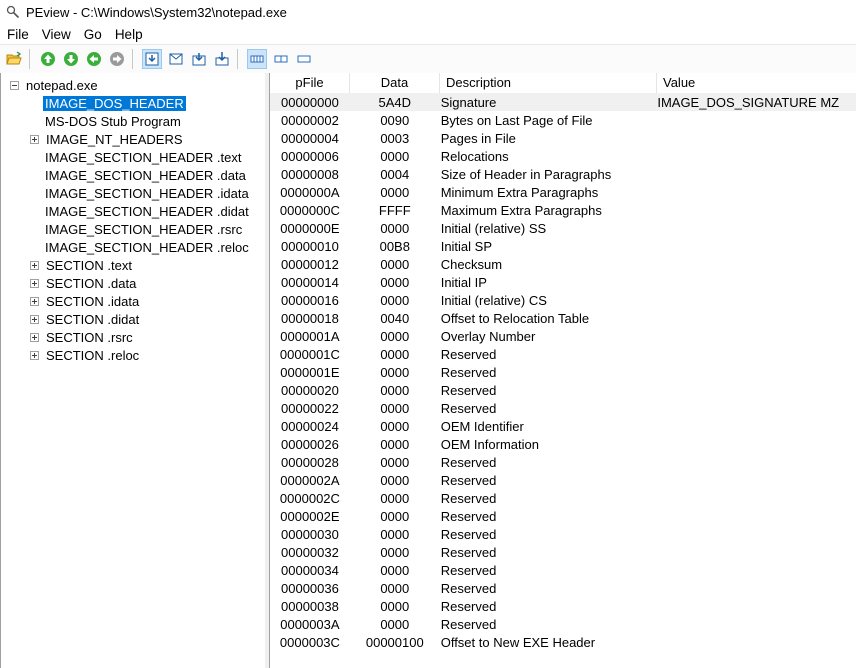  I want to click on column-header-description: Description, so click(548, 83).